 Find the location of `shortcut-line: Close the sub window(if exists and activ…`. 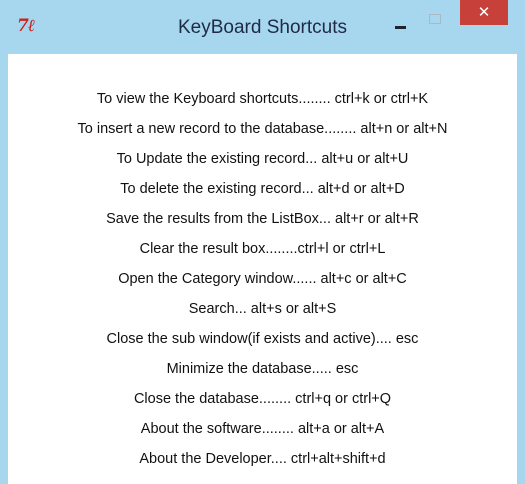

shortcut-line: Close the sub window(if exists and activ… is located at coordinates (262, 339).